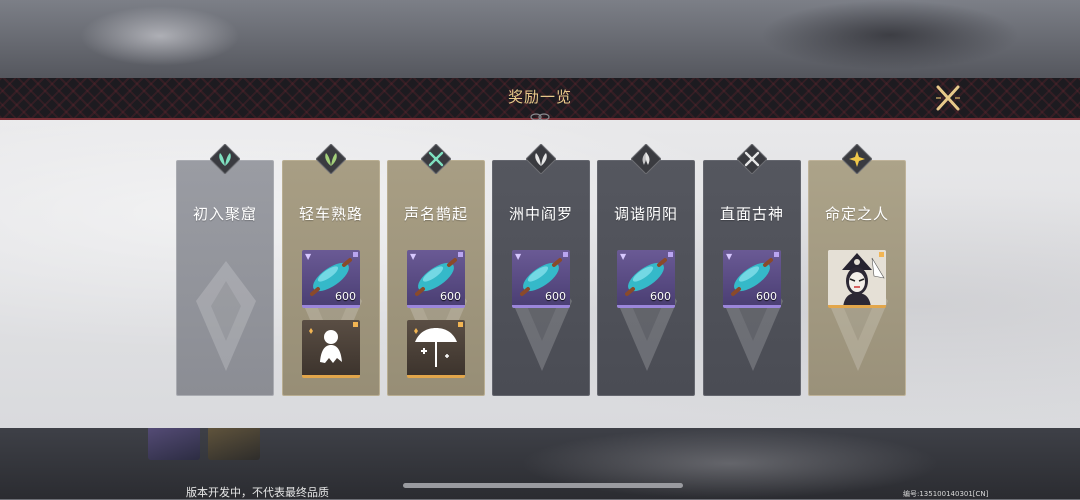 Image resolution: width=1080 pixels, height=500 pixels. I want to click on reward-item-ghost-figure, so click(331, 349).